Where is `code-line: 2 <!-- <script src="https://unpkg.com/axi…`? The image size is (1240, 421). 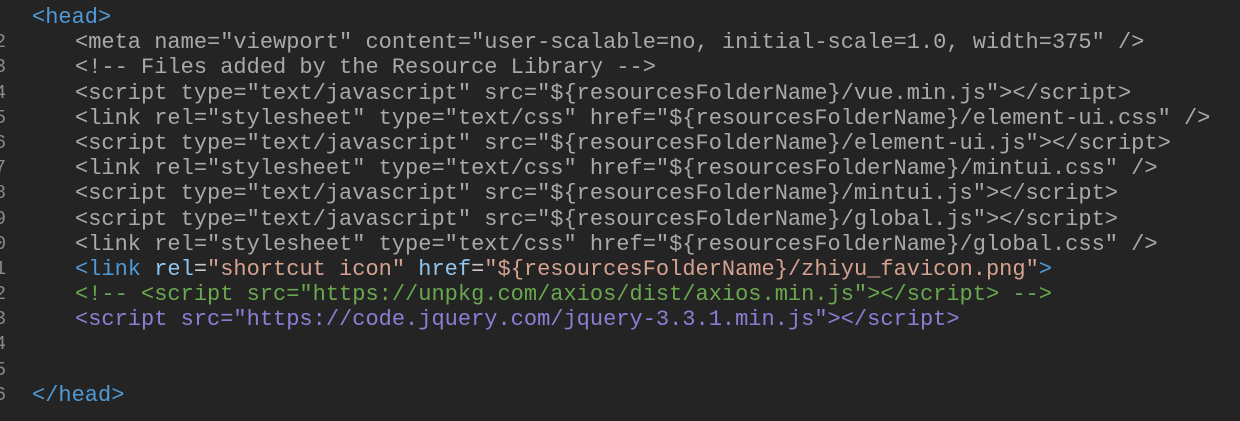 code-line: 2 <!-- <script src="https://unpkg.com/axi… is located at coordinates (620, 294).